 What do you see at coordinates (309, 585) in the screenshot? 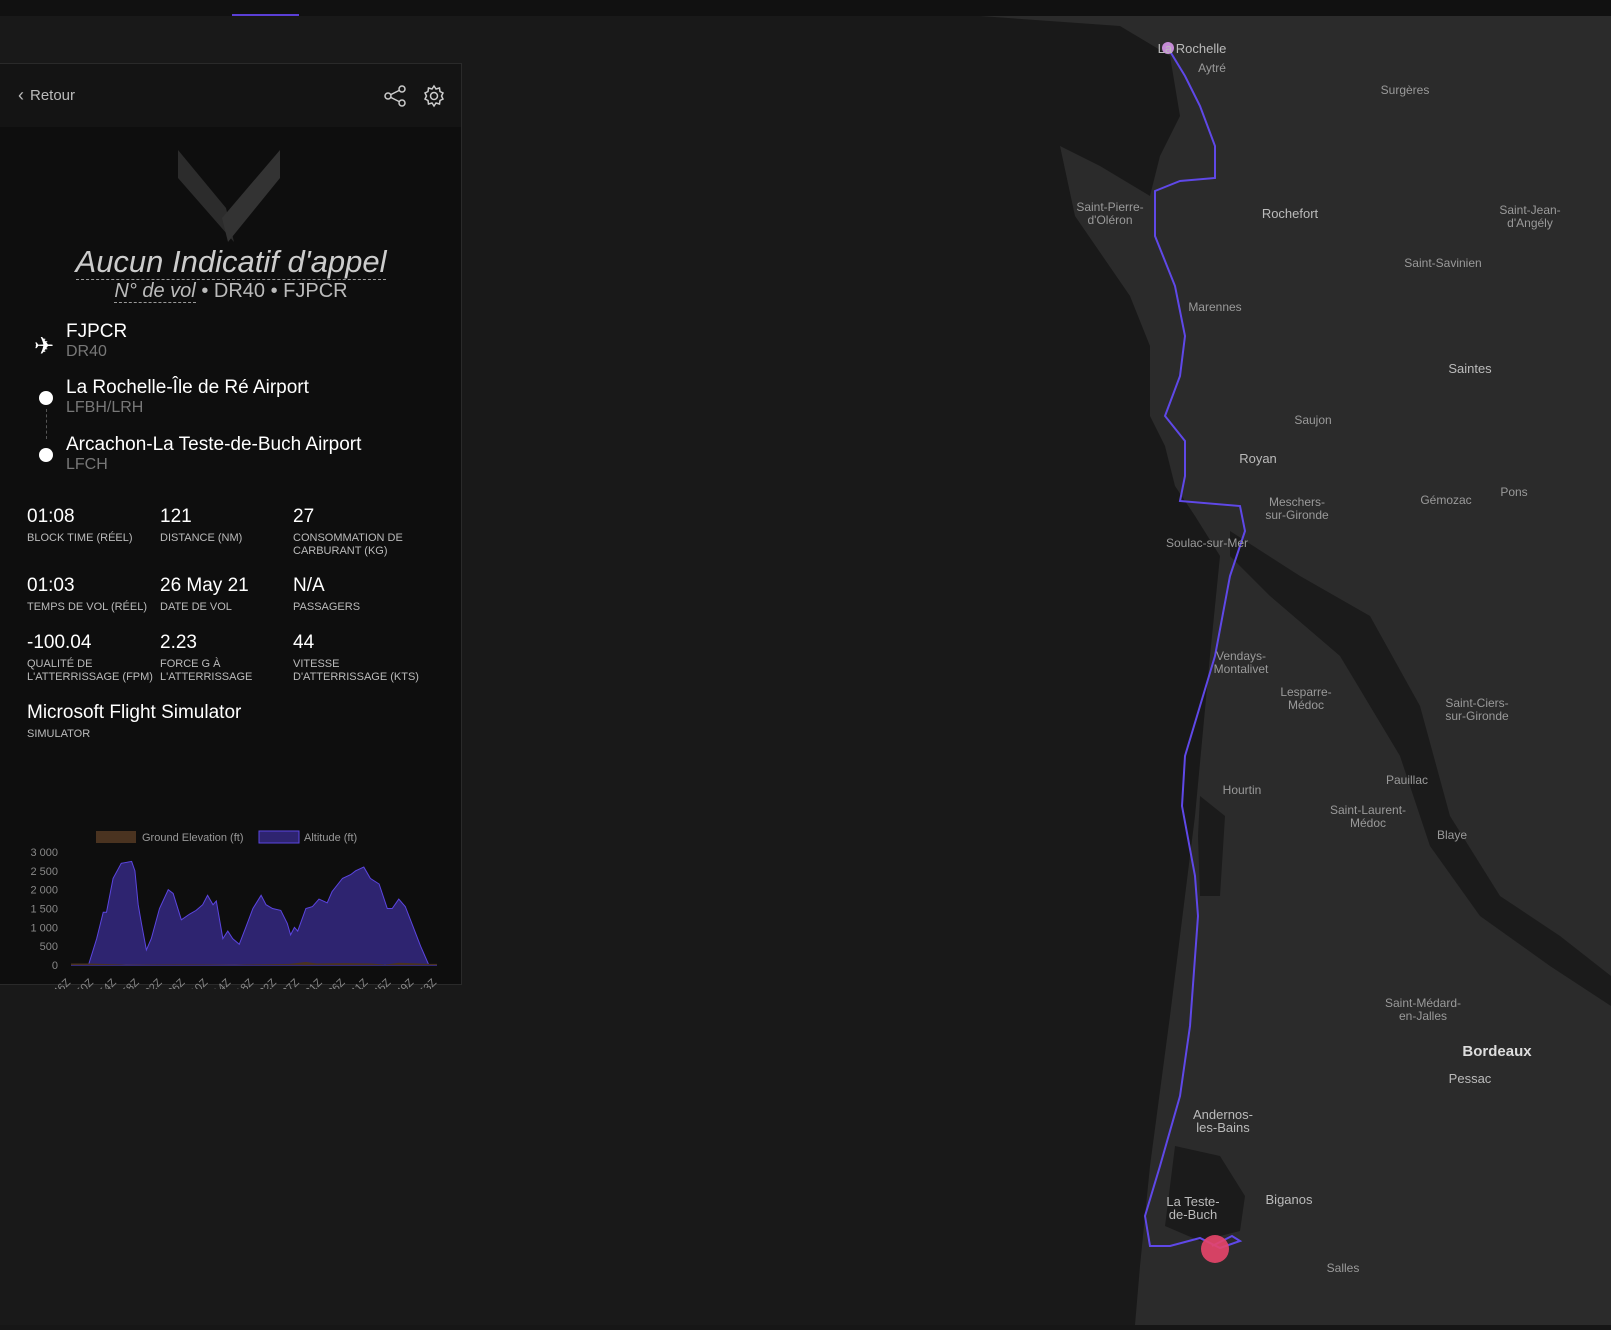
I see `stat-value: N/A` at bounding box center [309, 585].